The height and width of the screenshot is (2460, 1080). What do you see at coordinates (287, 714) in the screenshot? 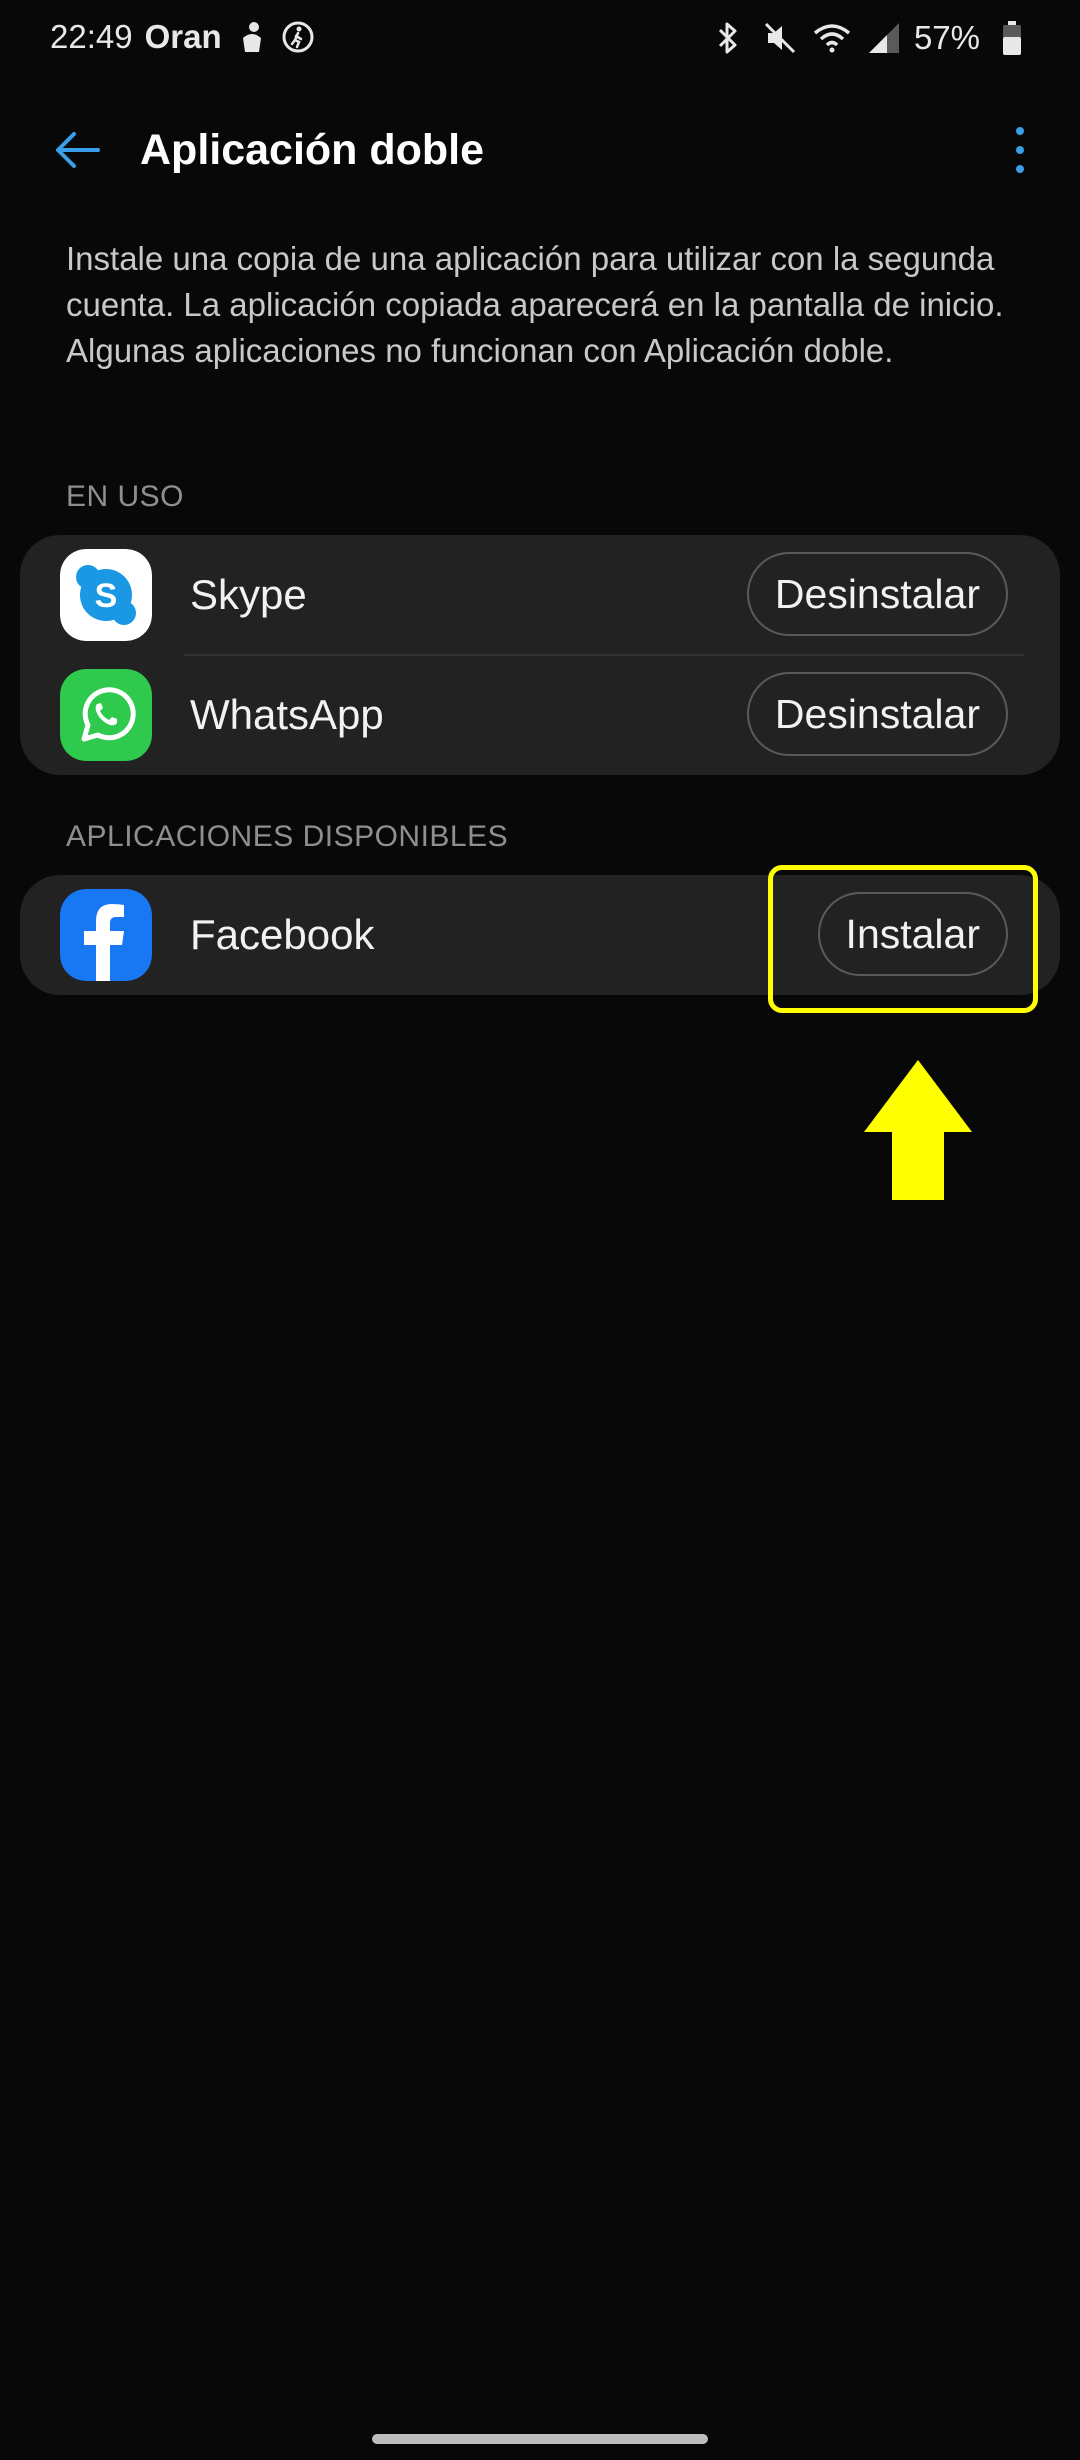
I see `app-name: WhatsApp` at bounding box center [287, 714].